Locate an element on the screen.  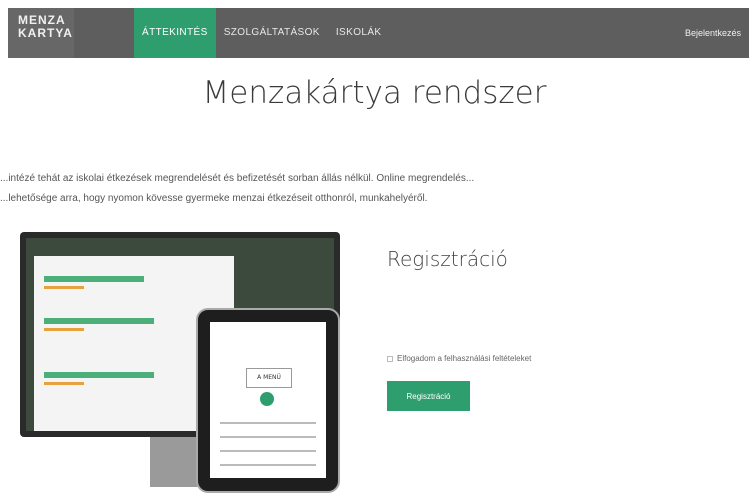
nav-item-services: SZOLGÁLTATÁSOK is located at coordinates (272, 33).